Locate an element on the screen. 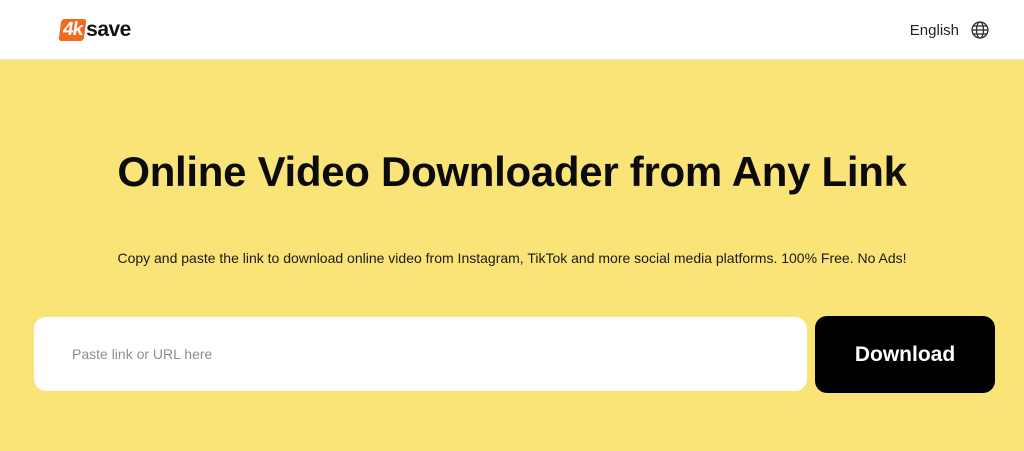 This screenshot has height=451, width=1024. globe-icon is located at coordinates (980, 30).